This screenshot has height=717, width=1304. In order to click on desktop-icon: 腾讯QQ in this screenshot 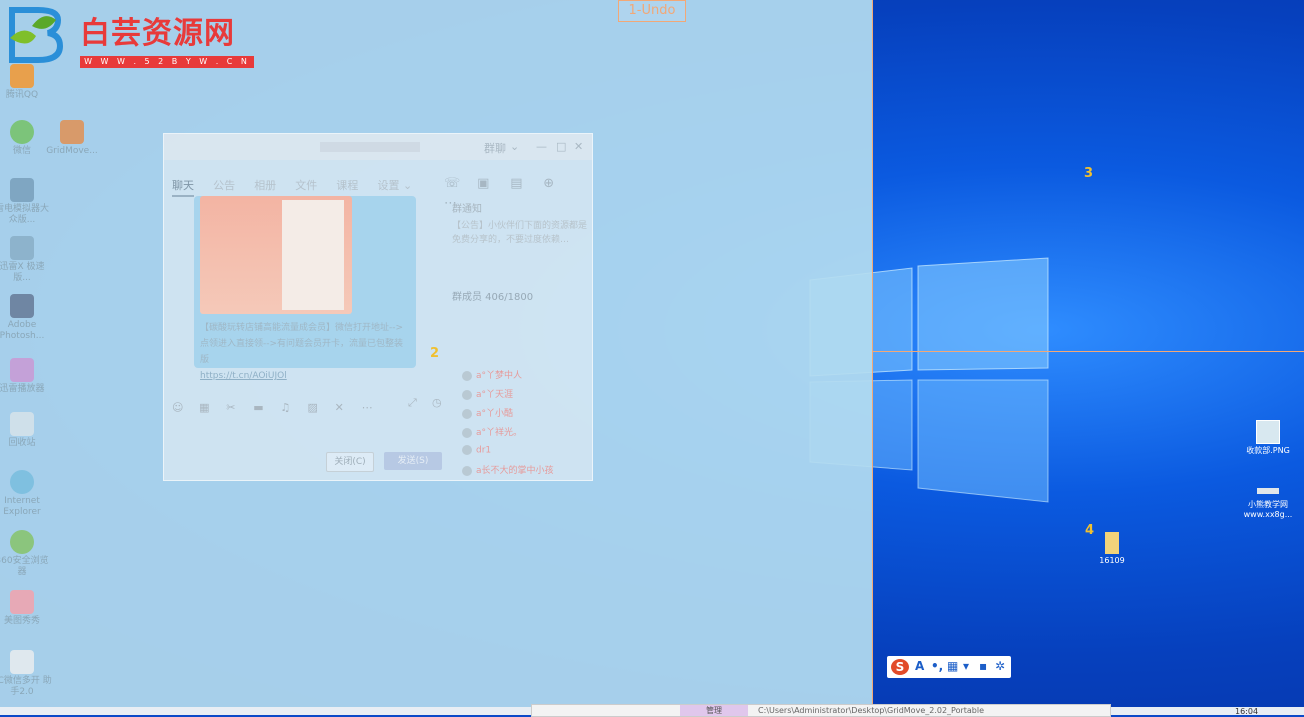, I will do `click(26, 82)`.